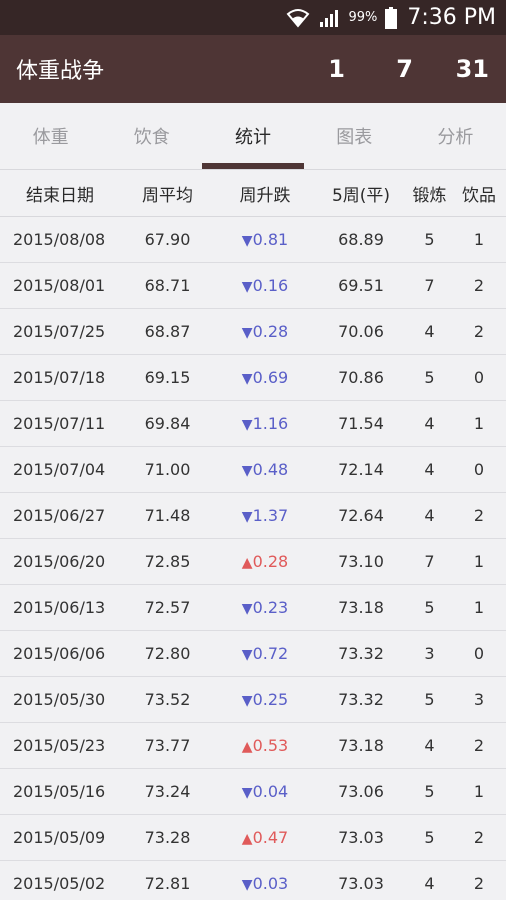 Image resolution: width=506 pixels, height=900 pixels. What do you see at coordinates (60, 561) in the screenshot?
I see `cell-end-date: 2015/06/20` at bounding box center [60, 561].